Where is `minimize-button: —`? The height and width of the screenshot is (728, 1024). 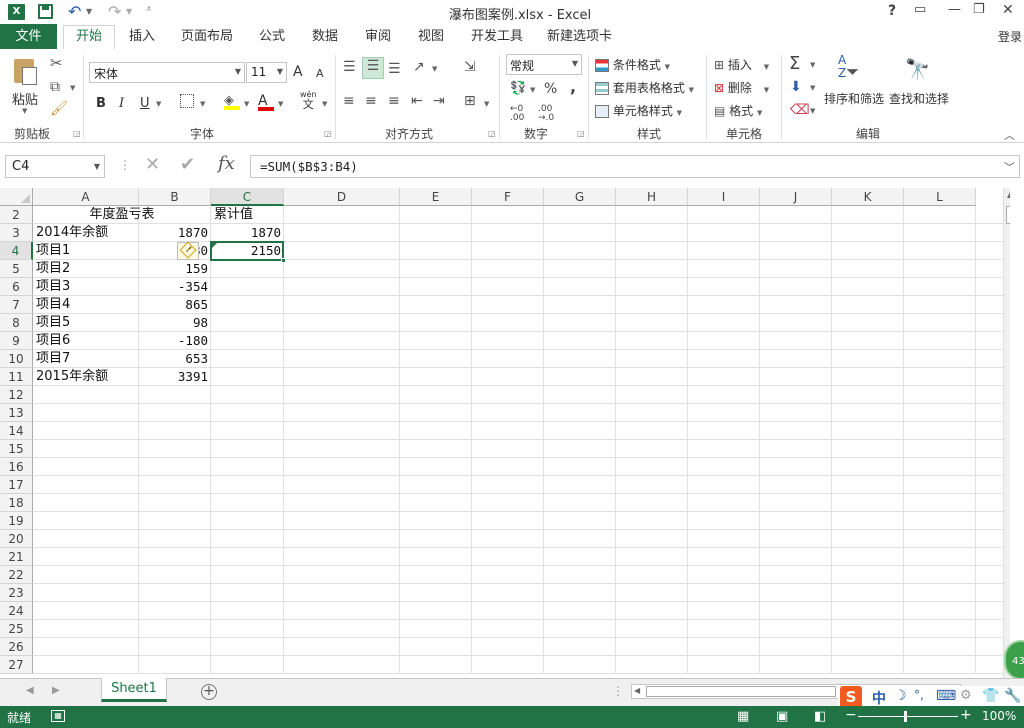 minimize-button: — is located at coordinates (954, 9).